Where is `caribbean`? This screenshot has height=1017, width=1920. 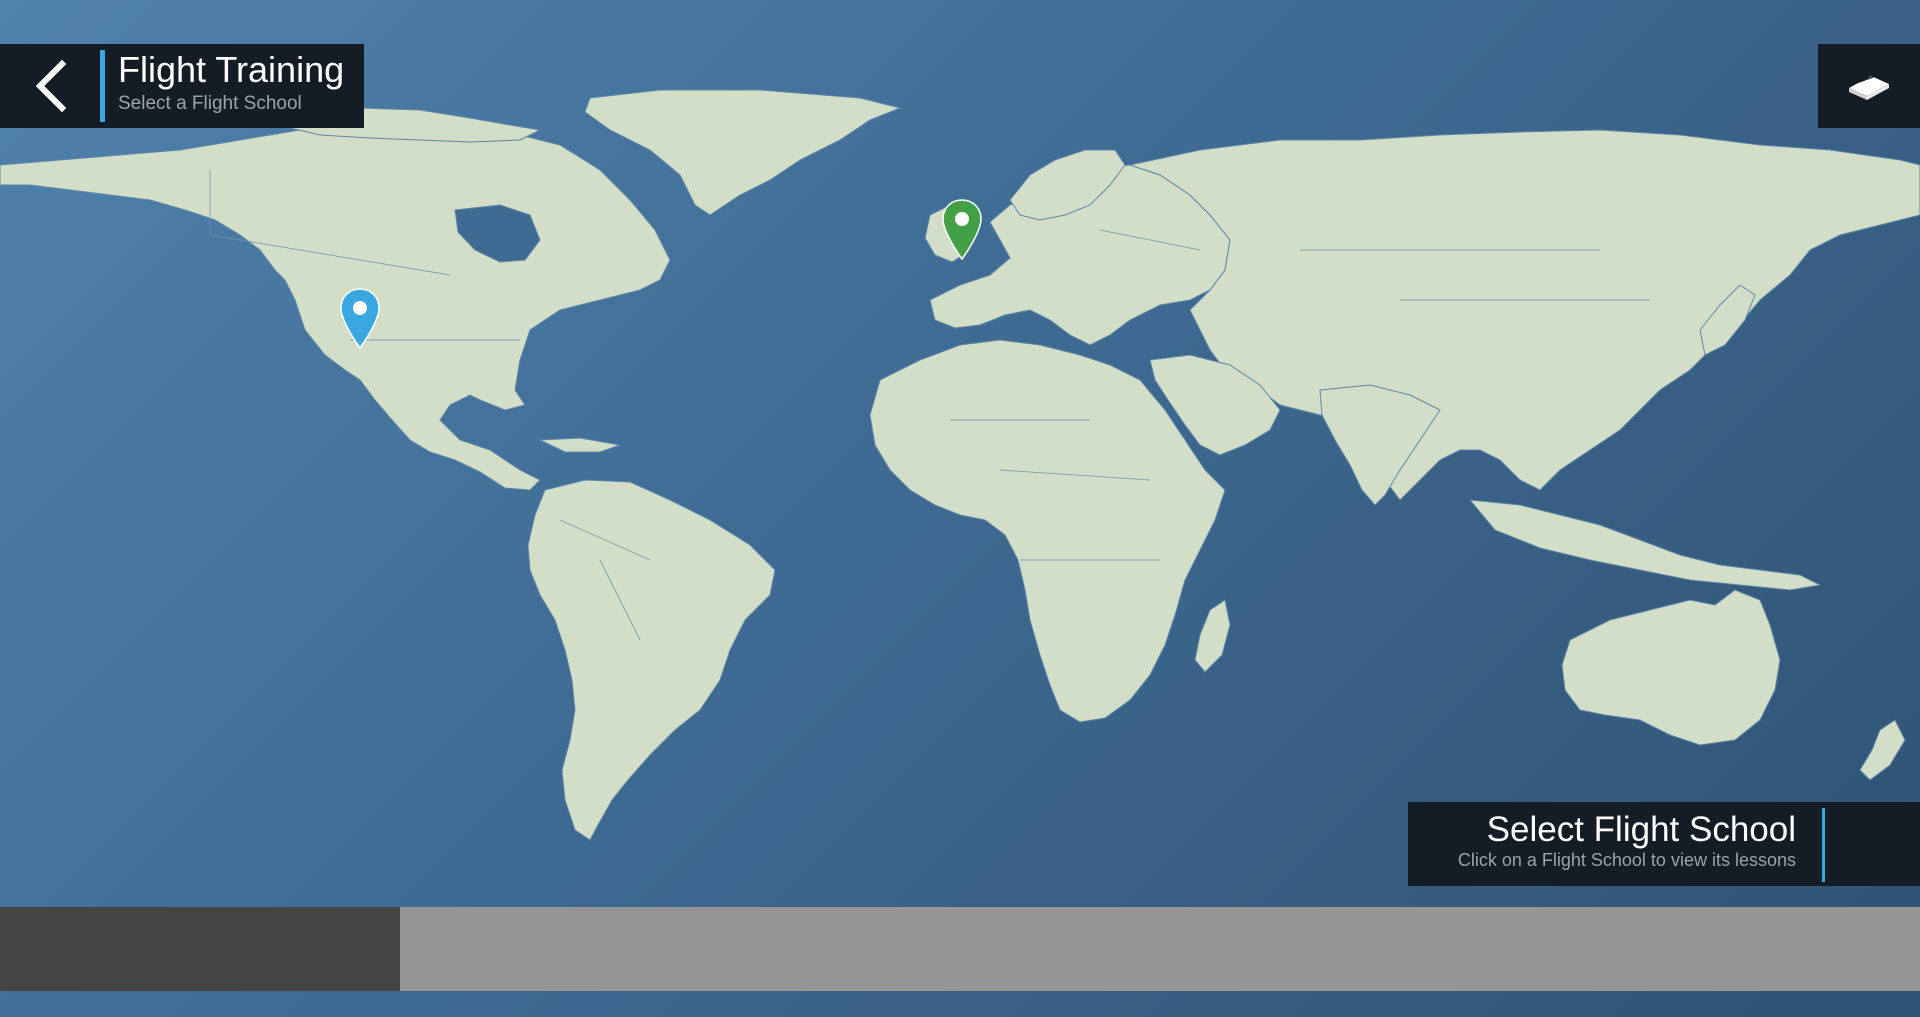
caribbean is located at coordinates (580, 445).